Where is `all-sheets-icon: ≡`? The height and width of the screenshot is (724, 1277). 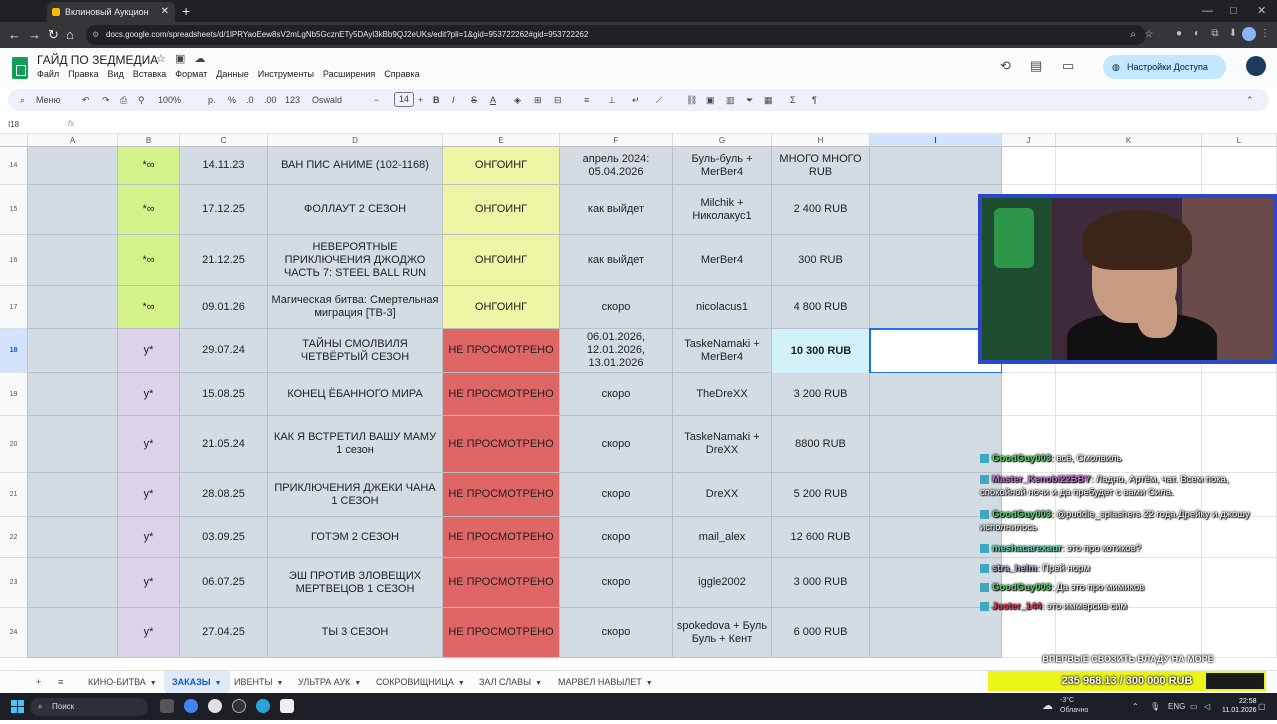
all-sheets-icon: ≡ is located at coordinates (60, 682).